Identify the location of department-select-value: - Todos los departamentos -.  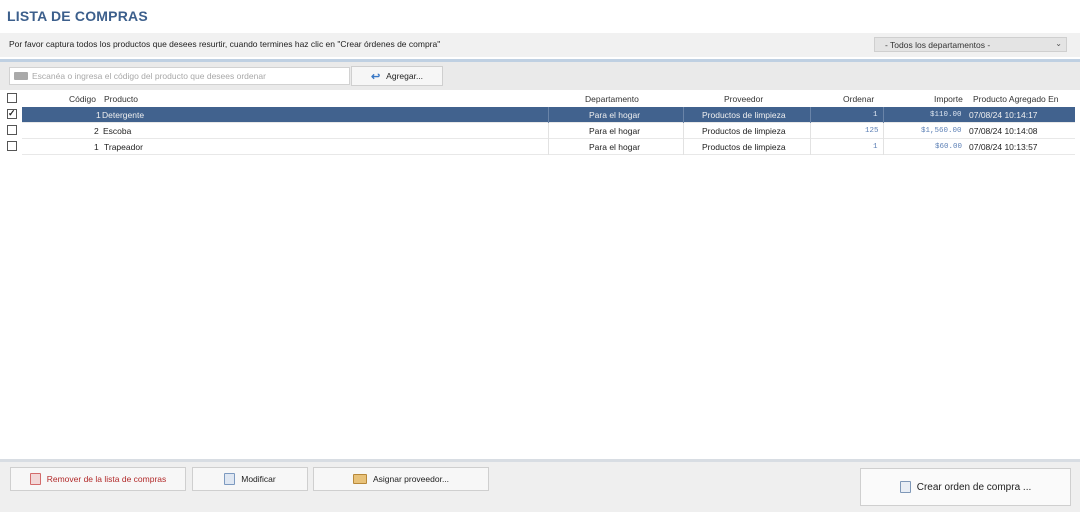
(938, 45).